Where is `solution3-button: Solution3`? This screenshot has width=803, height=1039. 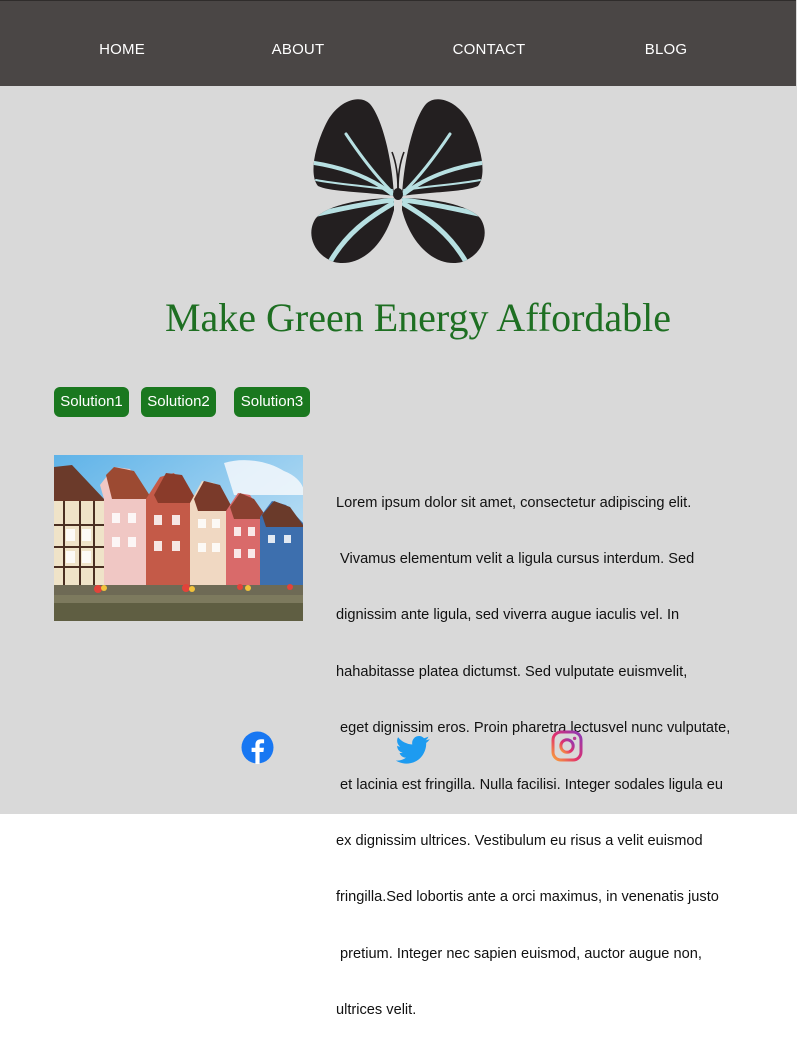 solution3-button: Solution3 is located at coordinates (272, 402).